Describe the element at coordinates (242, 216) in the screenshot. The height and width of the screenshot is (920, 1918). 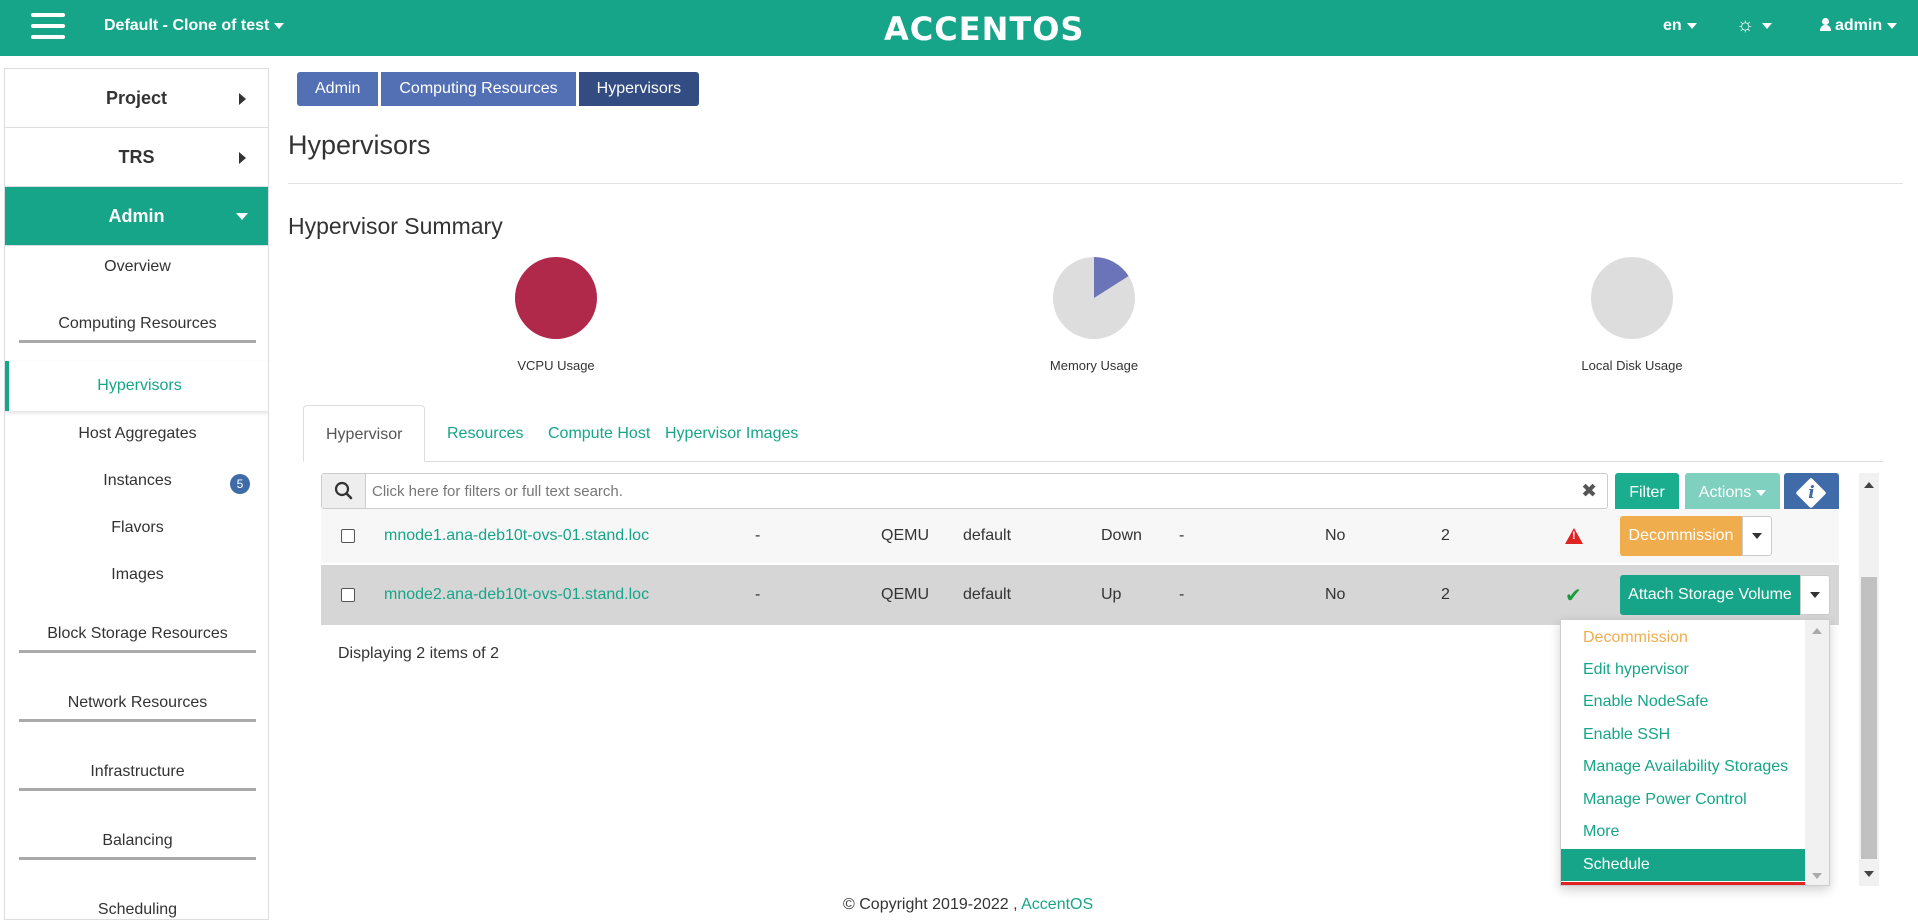
I see `caret-down-icon` at that location.